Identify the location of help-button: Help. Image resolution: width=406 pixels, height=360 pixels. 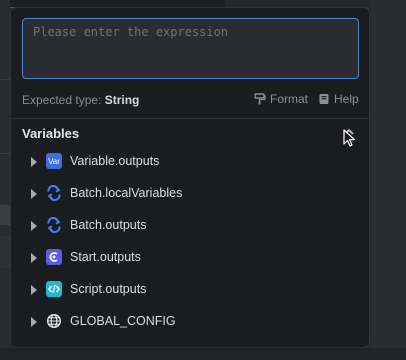
(338, 99).